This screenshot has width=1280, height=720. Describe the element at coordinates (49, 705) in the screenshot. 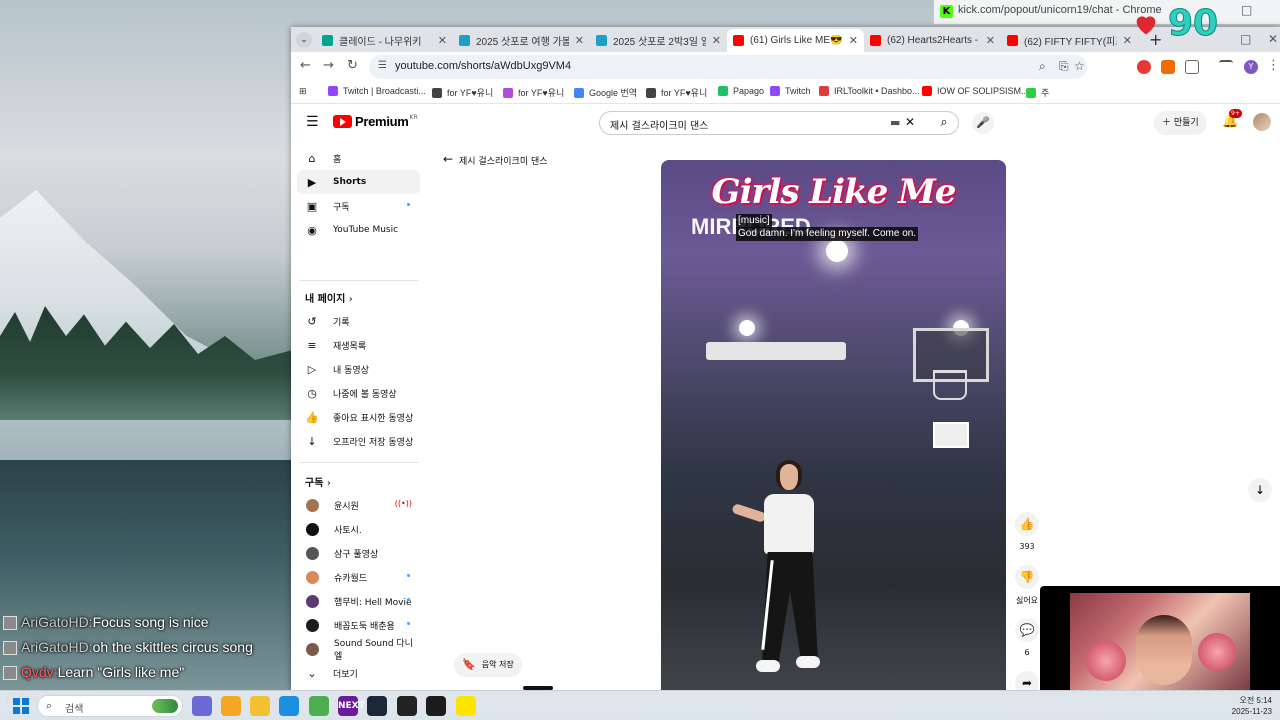

I see `search-icon: ⌕` at that location.